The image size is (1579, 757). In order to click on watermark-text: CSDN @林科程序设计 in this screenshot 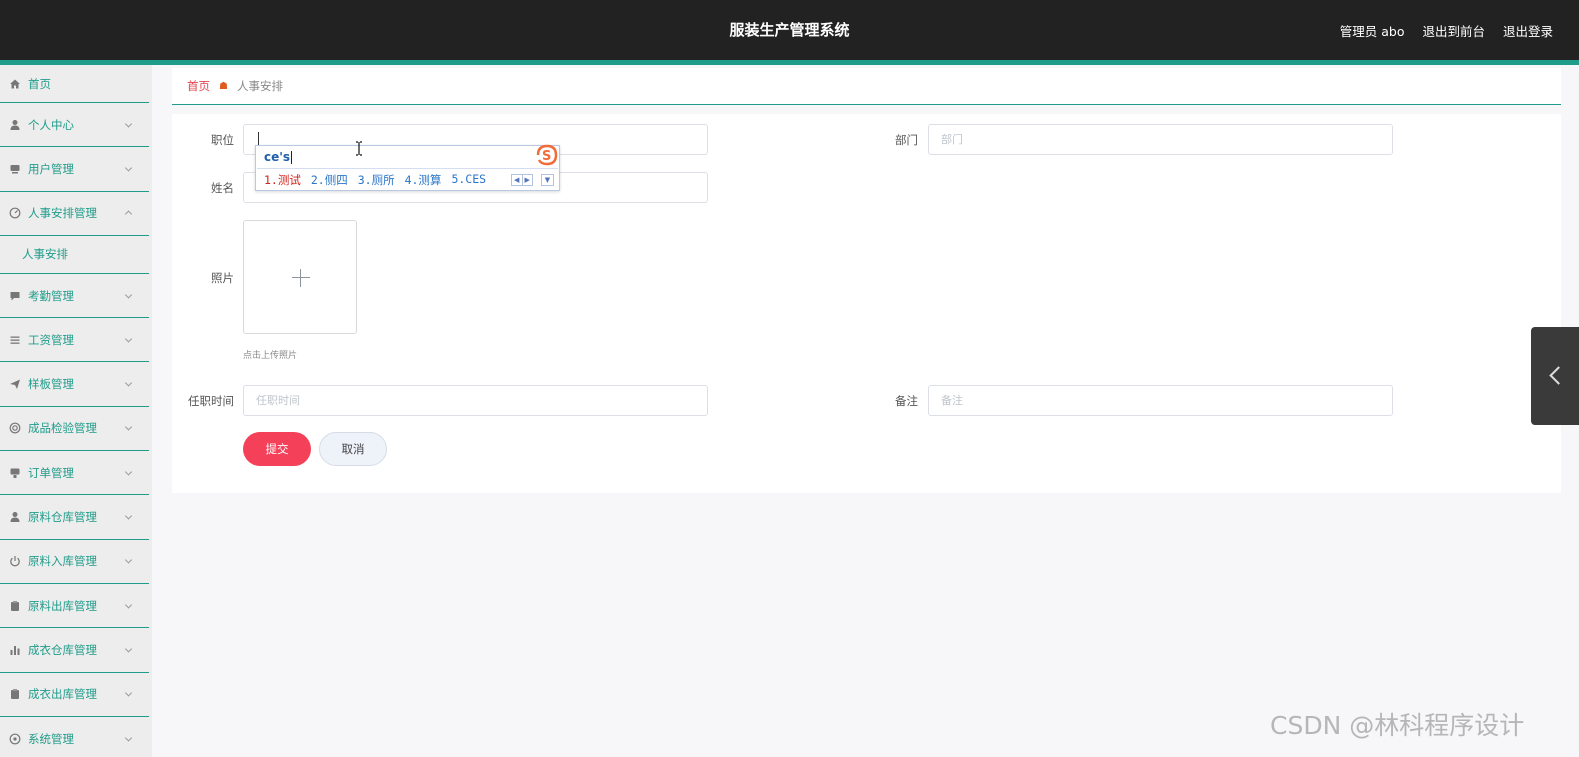, I will do `click(1397, 725)`.